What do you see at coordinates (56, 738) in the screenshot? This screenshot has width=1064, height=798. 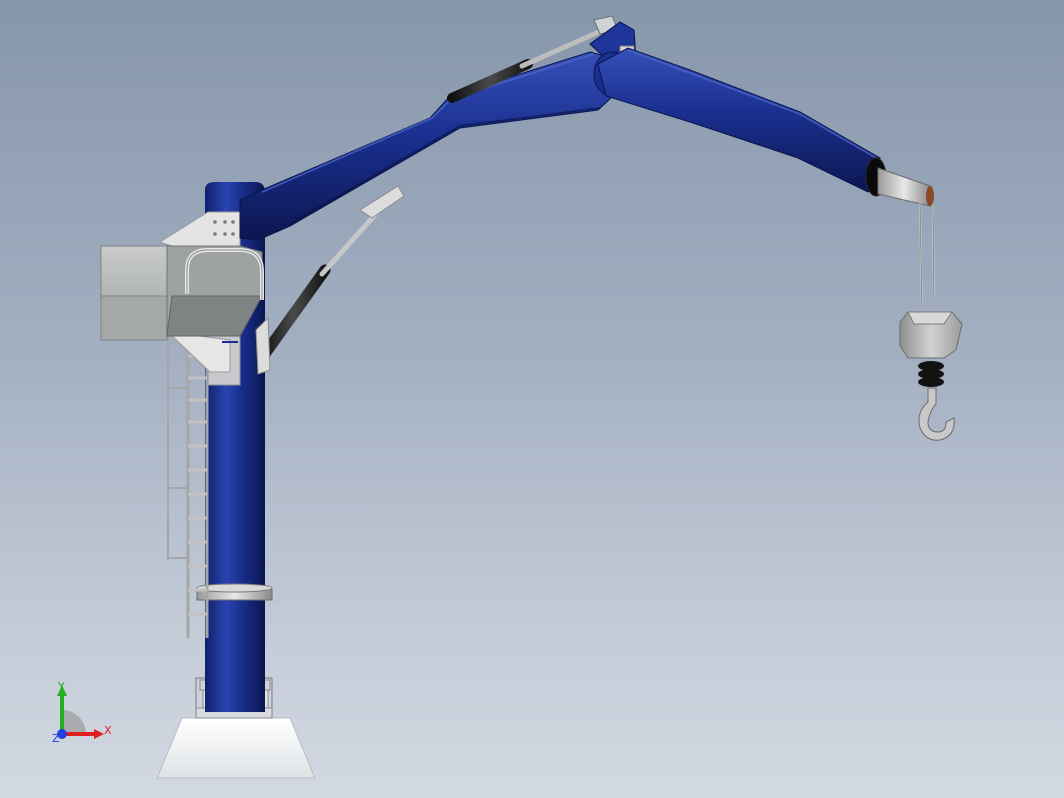 I see `z-axis-label: Z` at bounding box center [56, 738].